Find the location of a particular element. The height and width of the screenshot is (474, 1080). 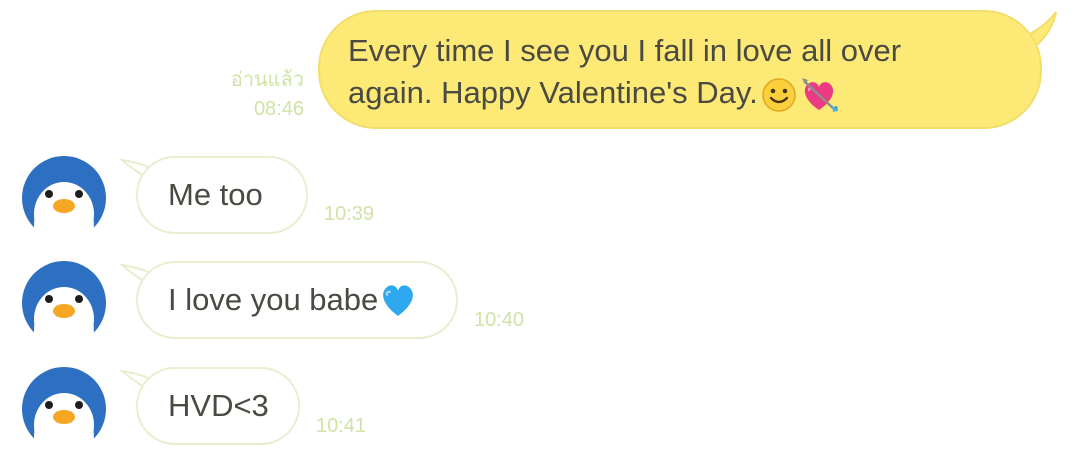

received-message-body: I love you babe is located at coordinates (273, 299).